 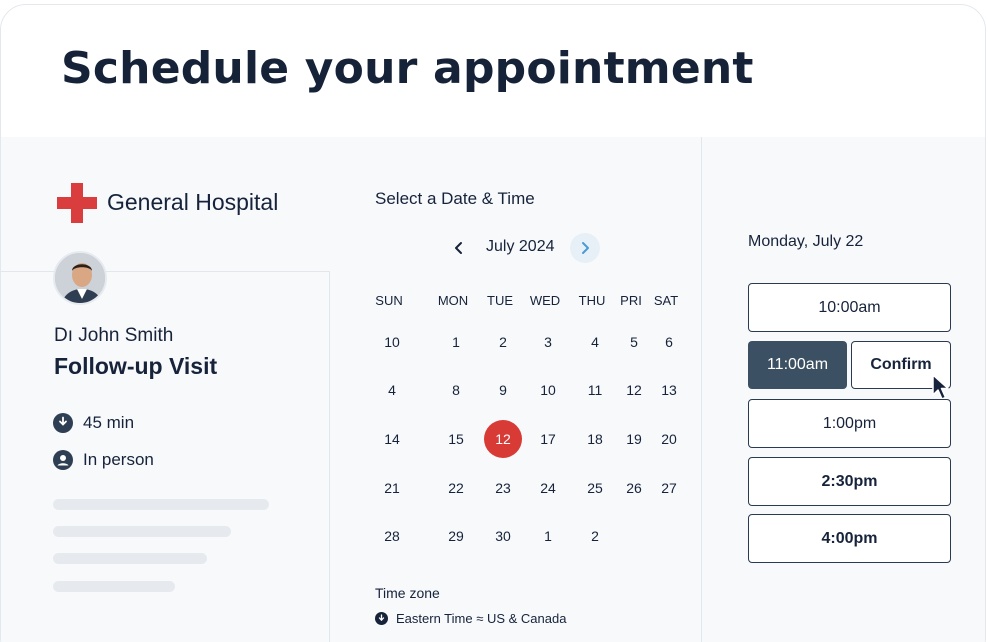 I want to click on timezone-selector: Eastern Time ≈ US & Canada, so click(x=470, y=618).